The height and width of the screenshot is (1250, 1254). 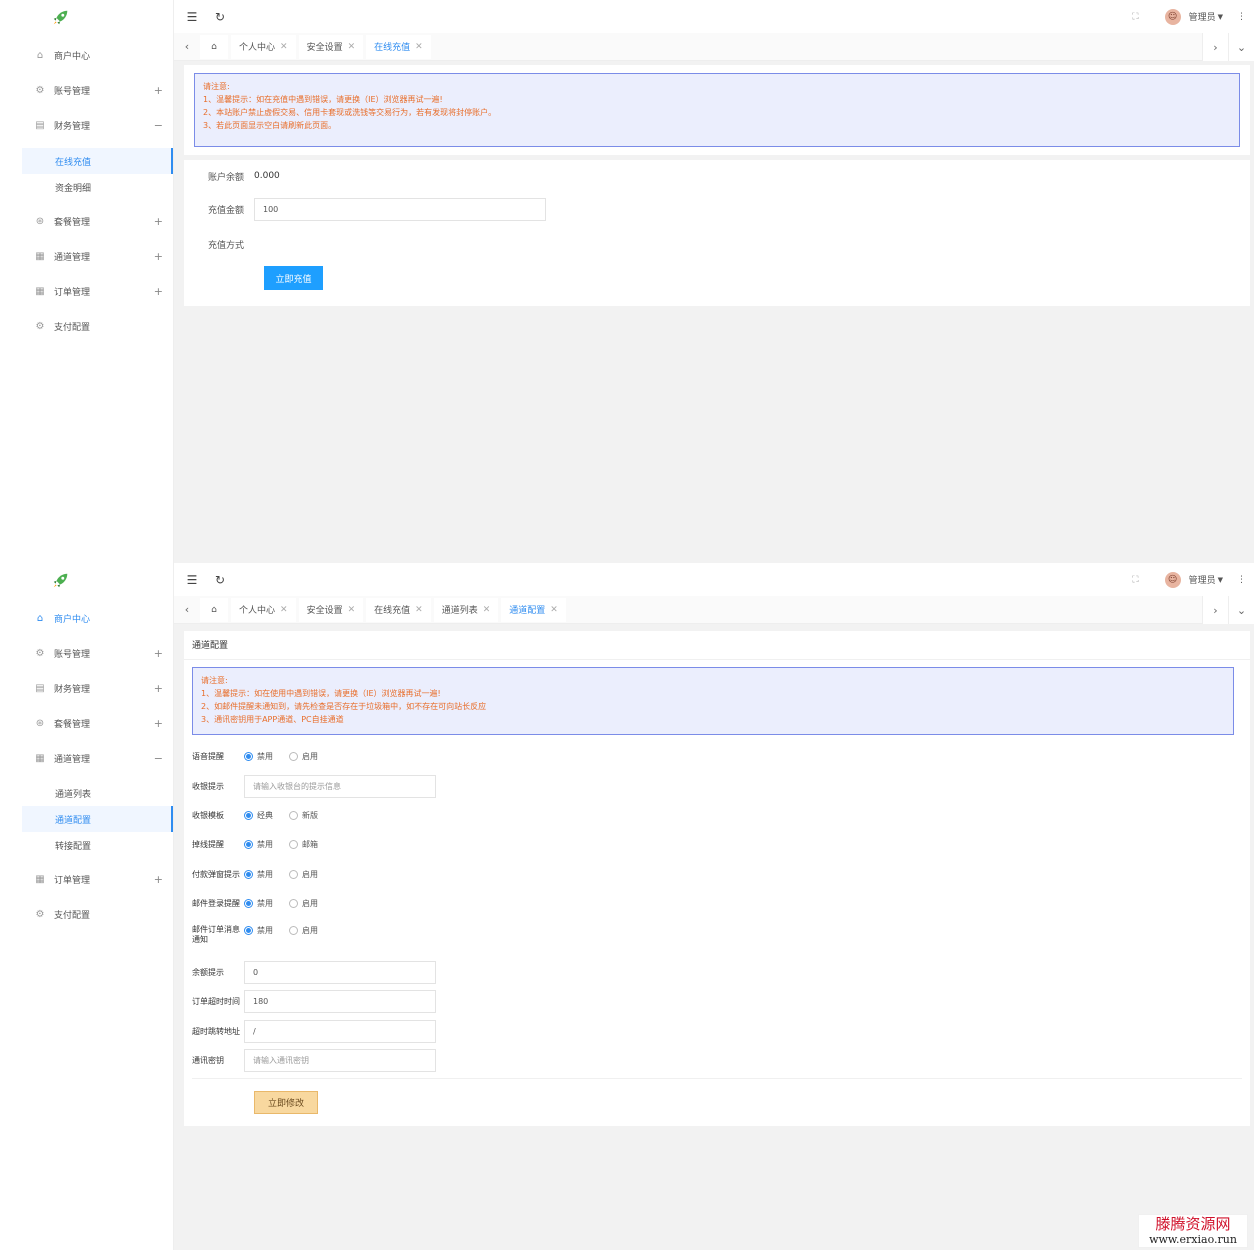 I want to click on offline-radio-email: 邮箱, so click(x=303, y=844).